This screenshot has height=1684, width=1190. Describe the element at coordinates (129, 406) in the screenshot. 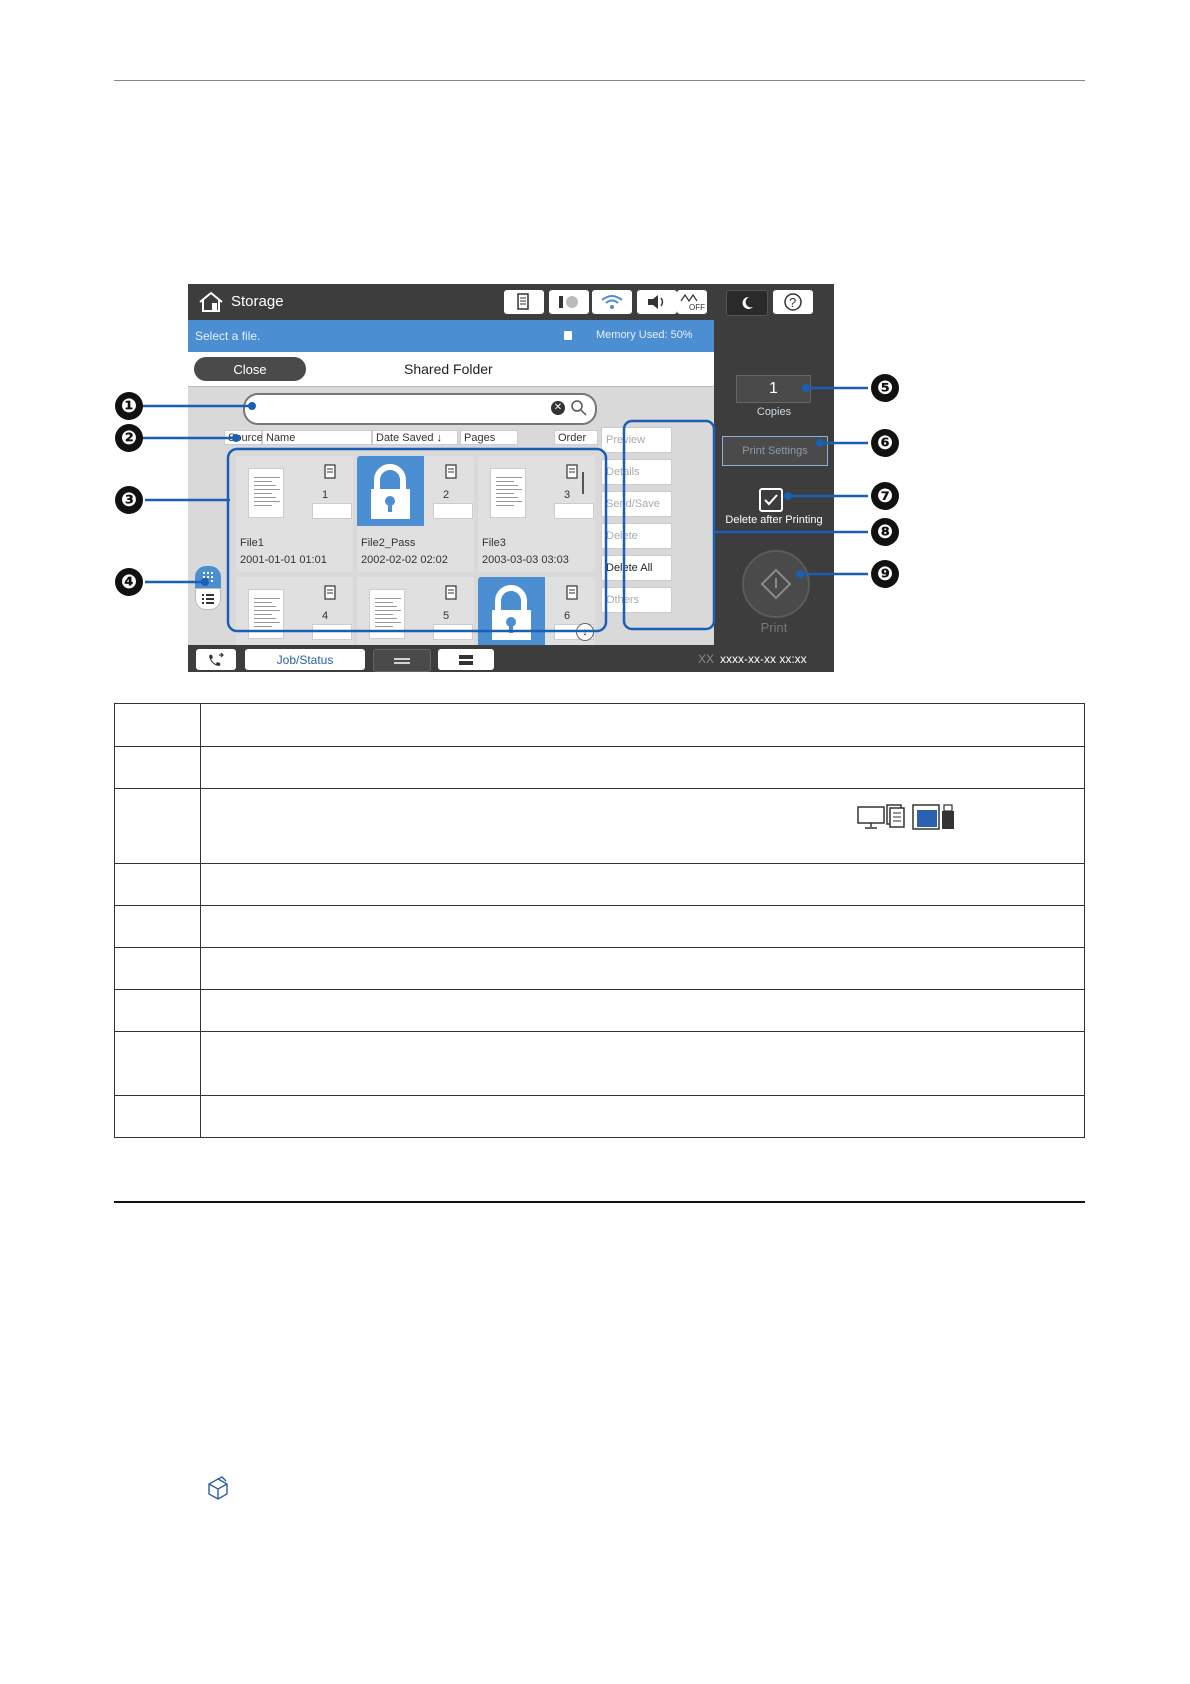

I see `callout-1: ❶` at that location.